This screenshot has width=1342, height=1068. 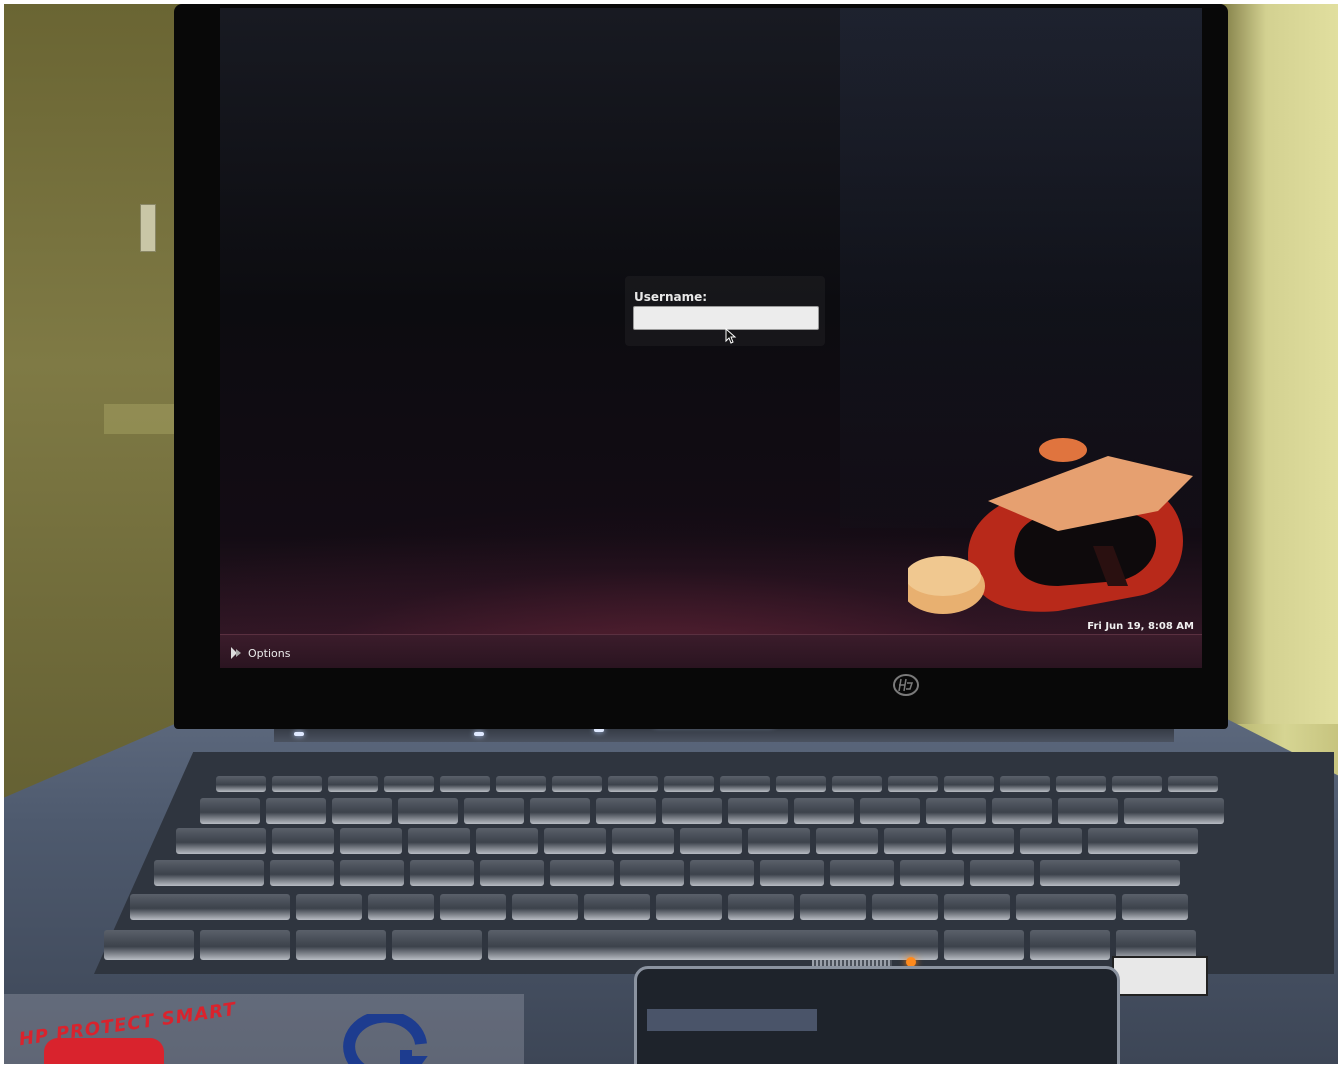 I want to click on energy-sticker, so click(x=1160, y=976).